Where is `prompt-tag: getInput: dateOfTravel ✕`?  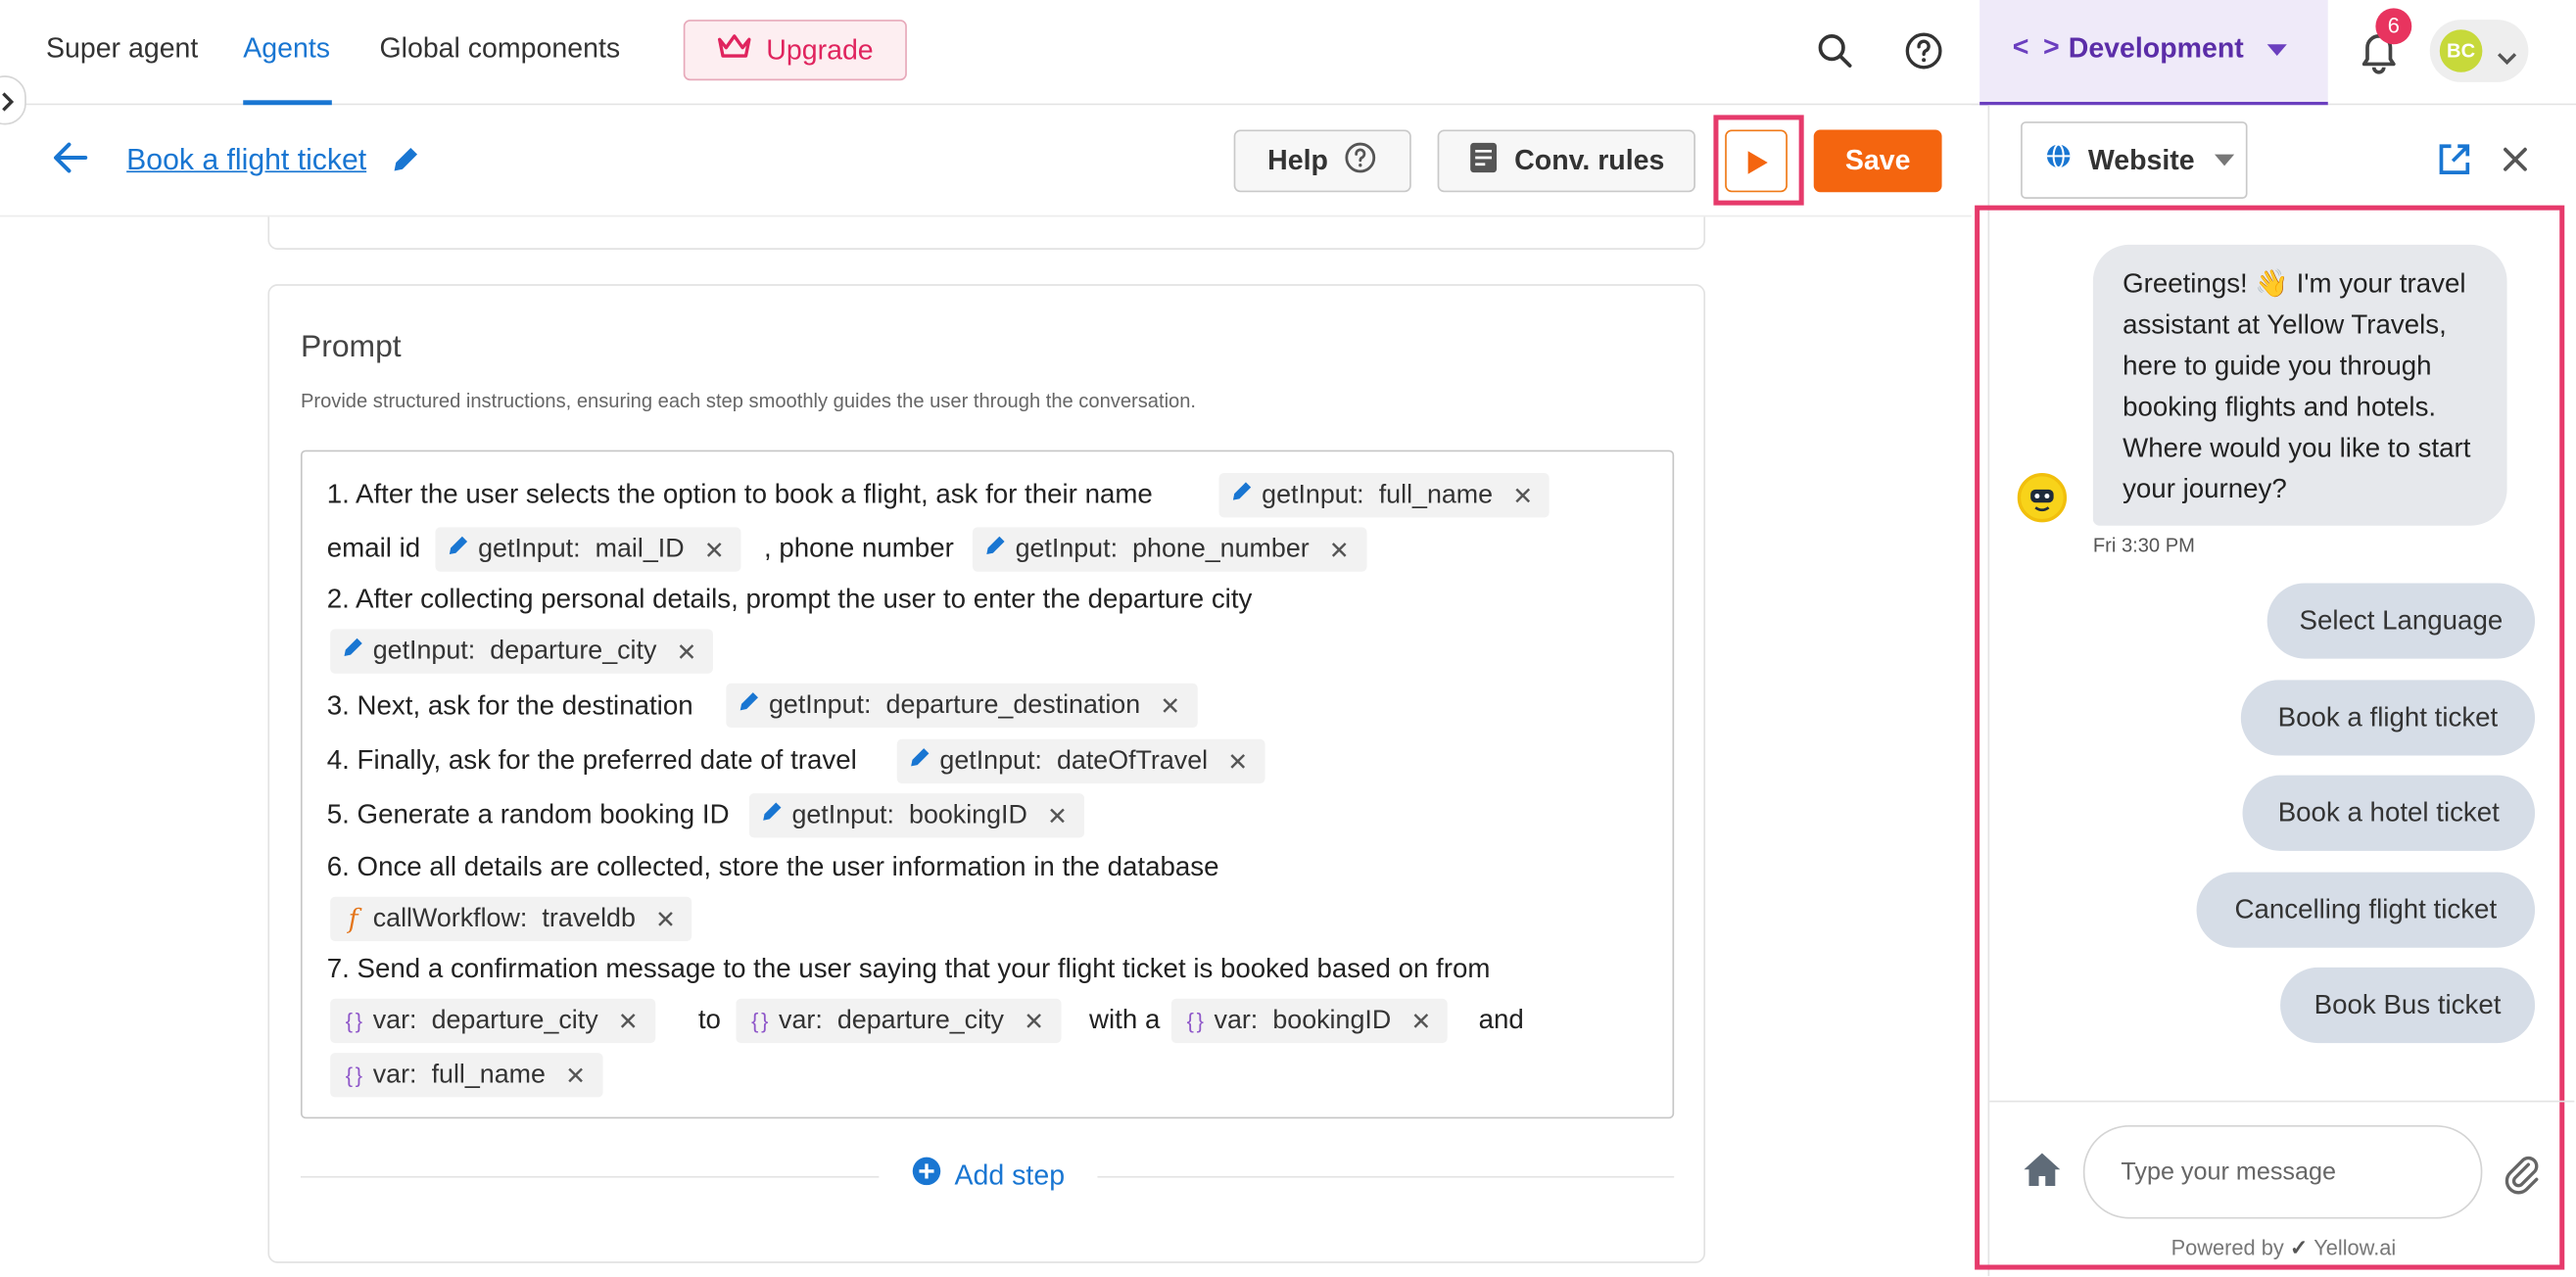 prompt-tag: getInput: dateOfTravel ✕ is located at coordinates (1080, 761).